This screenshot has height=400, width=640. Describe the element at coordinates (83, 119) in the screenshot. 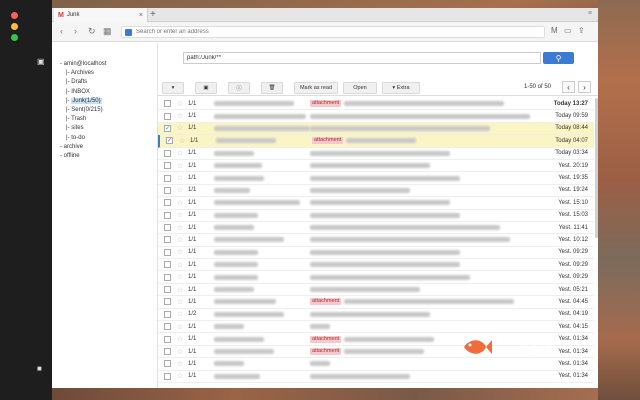

I see `folder-trash: |- Trash` at that location.